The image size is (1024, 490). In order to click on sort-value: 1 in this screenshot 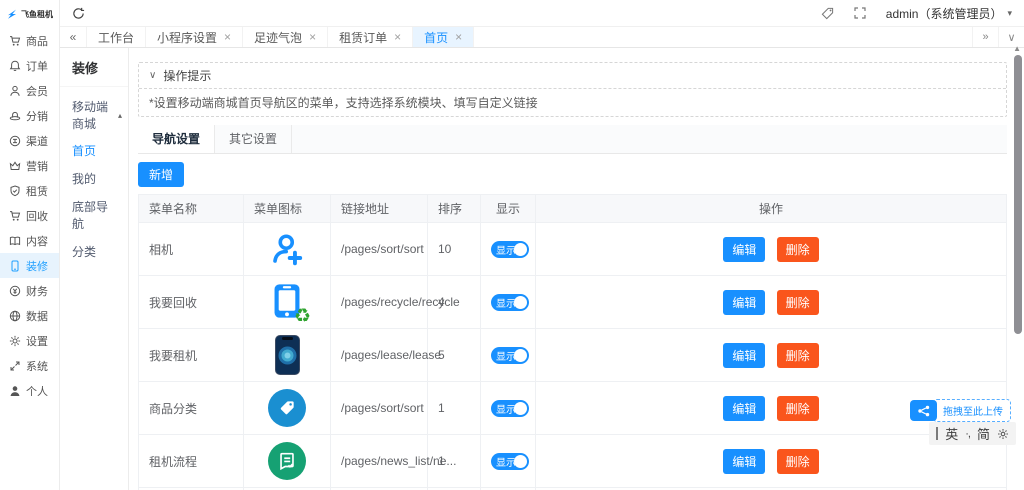, I will do `click(454, 408)`.